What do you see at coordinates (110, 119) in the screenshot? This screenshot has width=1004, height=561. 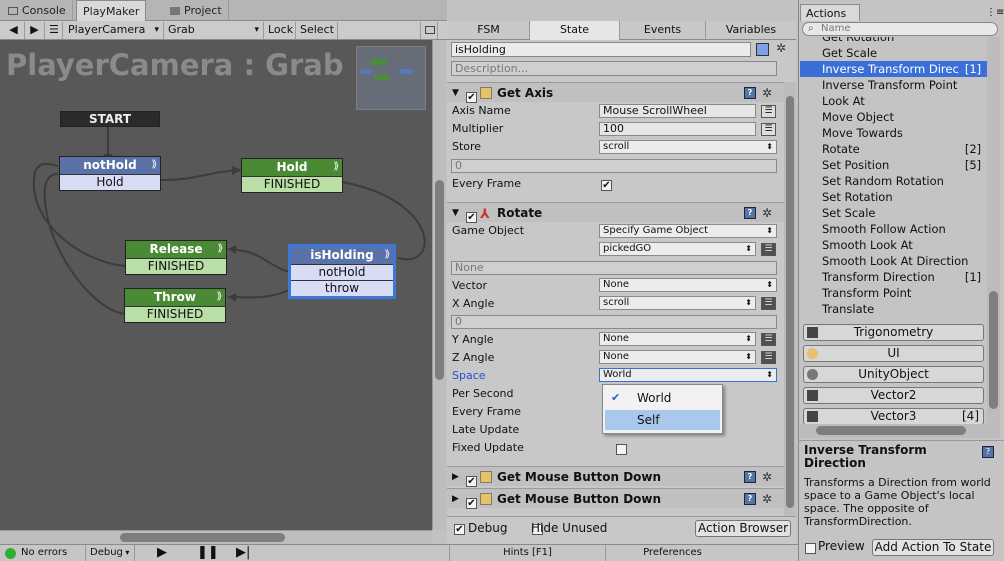 I see `start-node: START` at bounding box center [110, 119].